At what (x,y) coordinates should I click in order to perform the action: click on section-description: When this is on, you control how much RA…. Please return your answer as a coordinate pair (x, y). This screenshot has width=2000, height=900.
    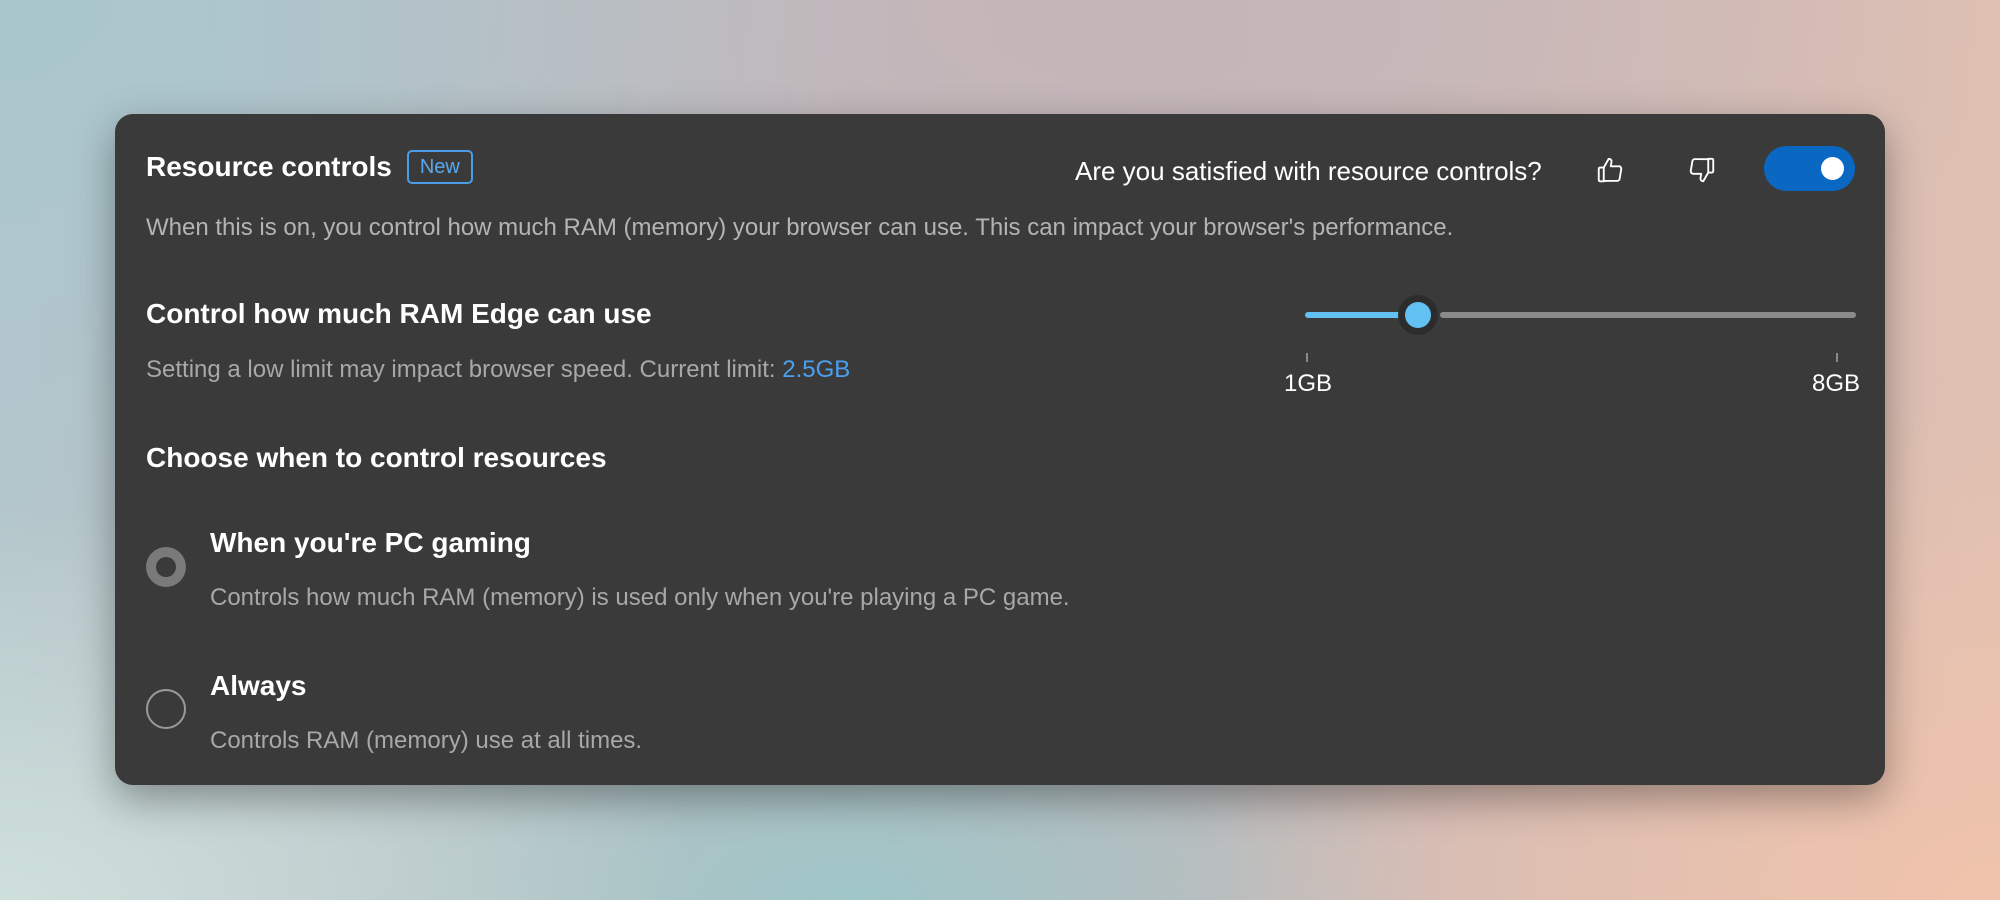
    Looking at the image, I should click on (800, 227).